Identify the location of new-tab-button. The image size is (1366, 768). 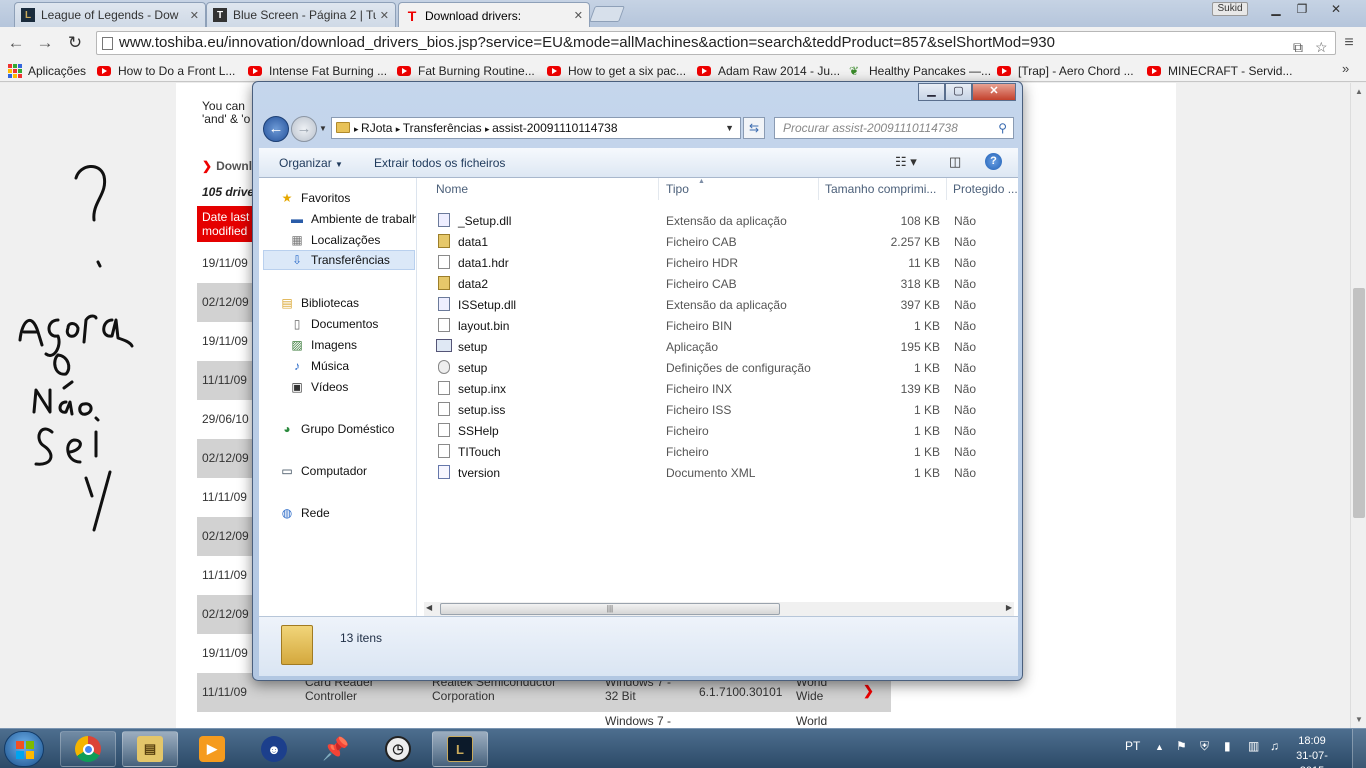
(607, 14).